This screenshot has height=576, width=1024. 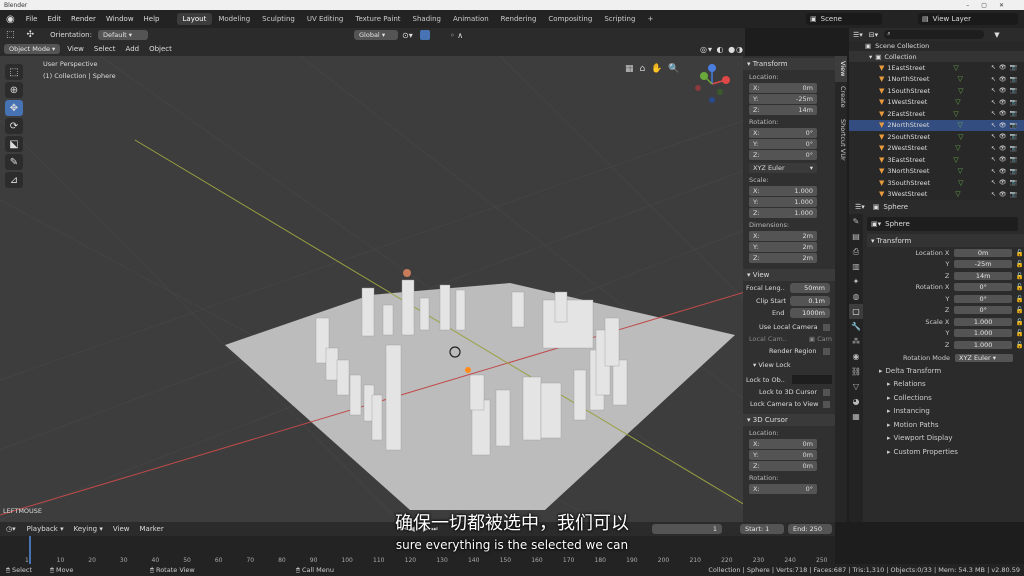 I want to click on use-local-camera-checkbox, so click(x=826, y=327).